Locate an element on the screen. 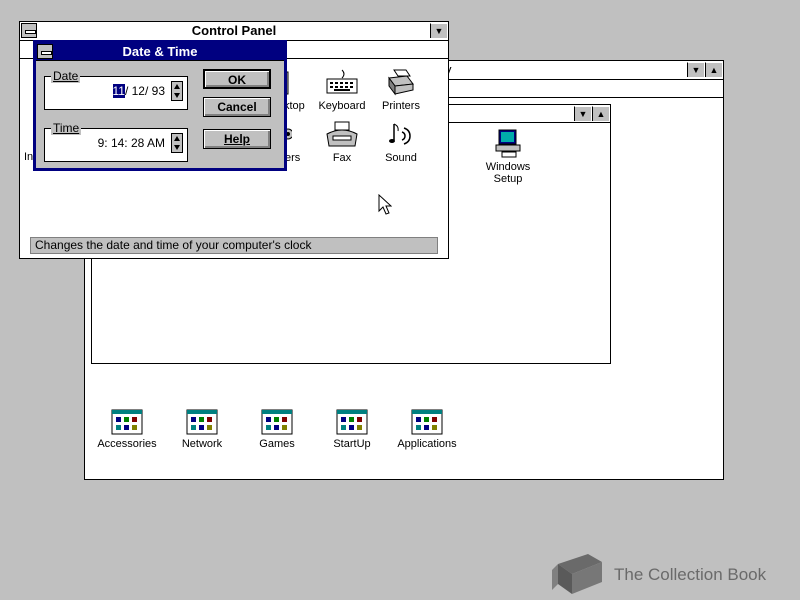  control-panel-item-keyboard: Keyboard is located at coordinates (342, 90).